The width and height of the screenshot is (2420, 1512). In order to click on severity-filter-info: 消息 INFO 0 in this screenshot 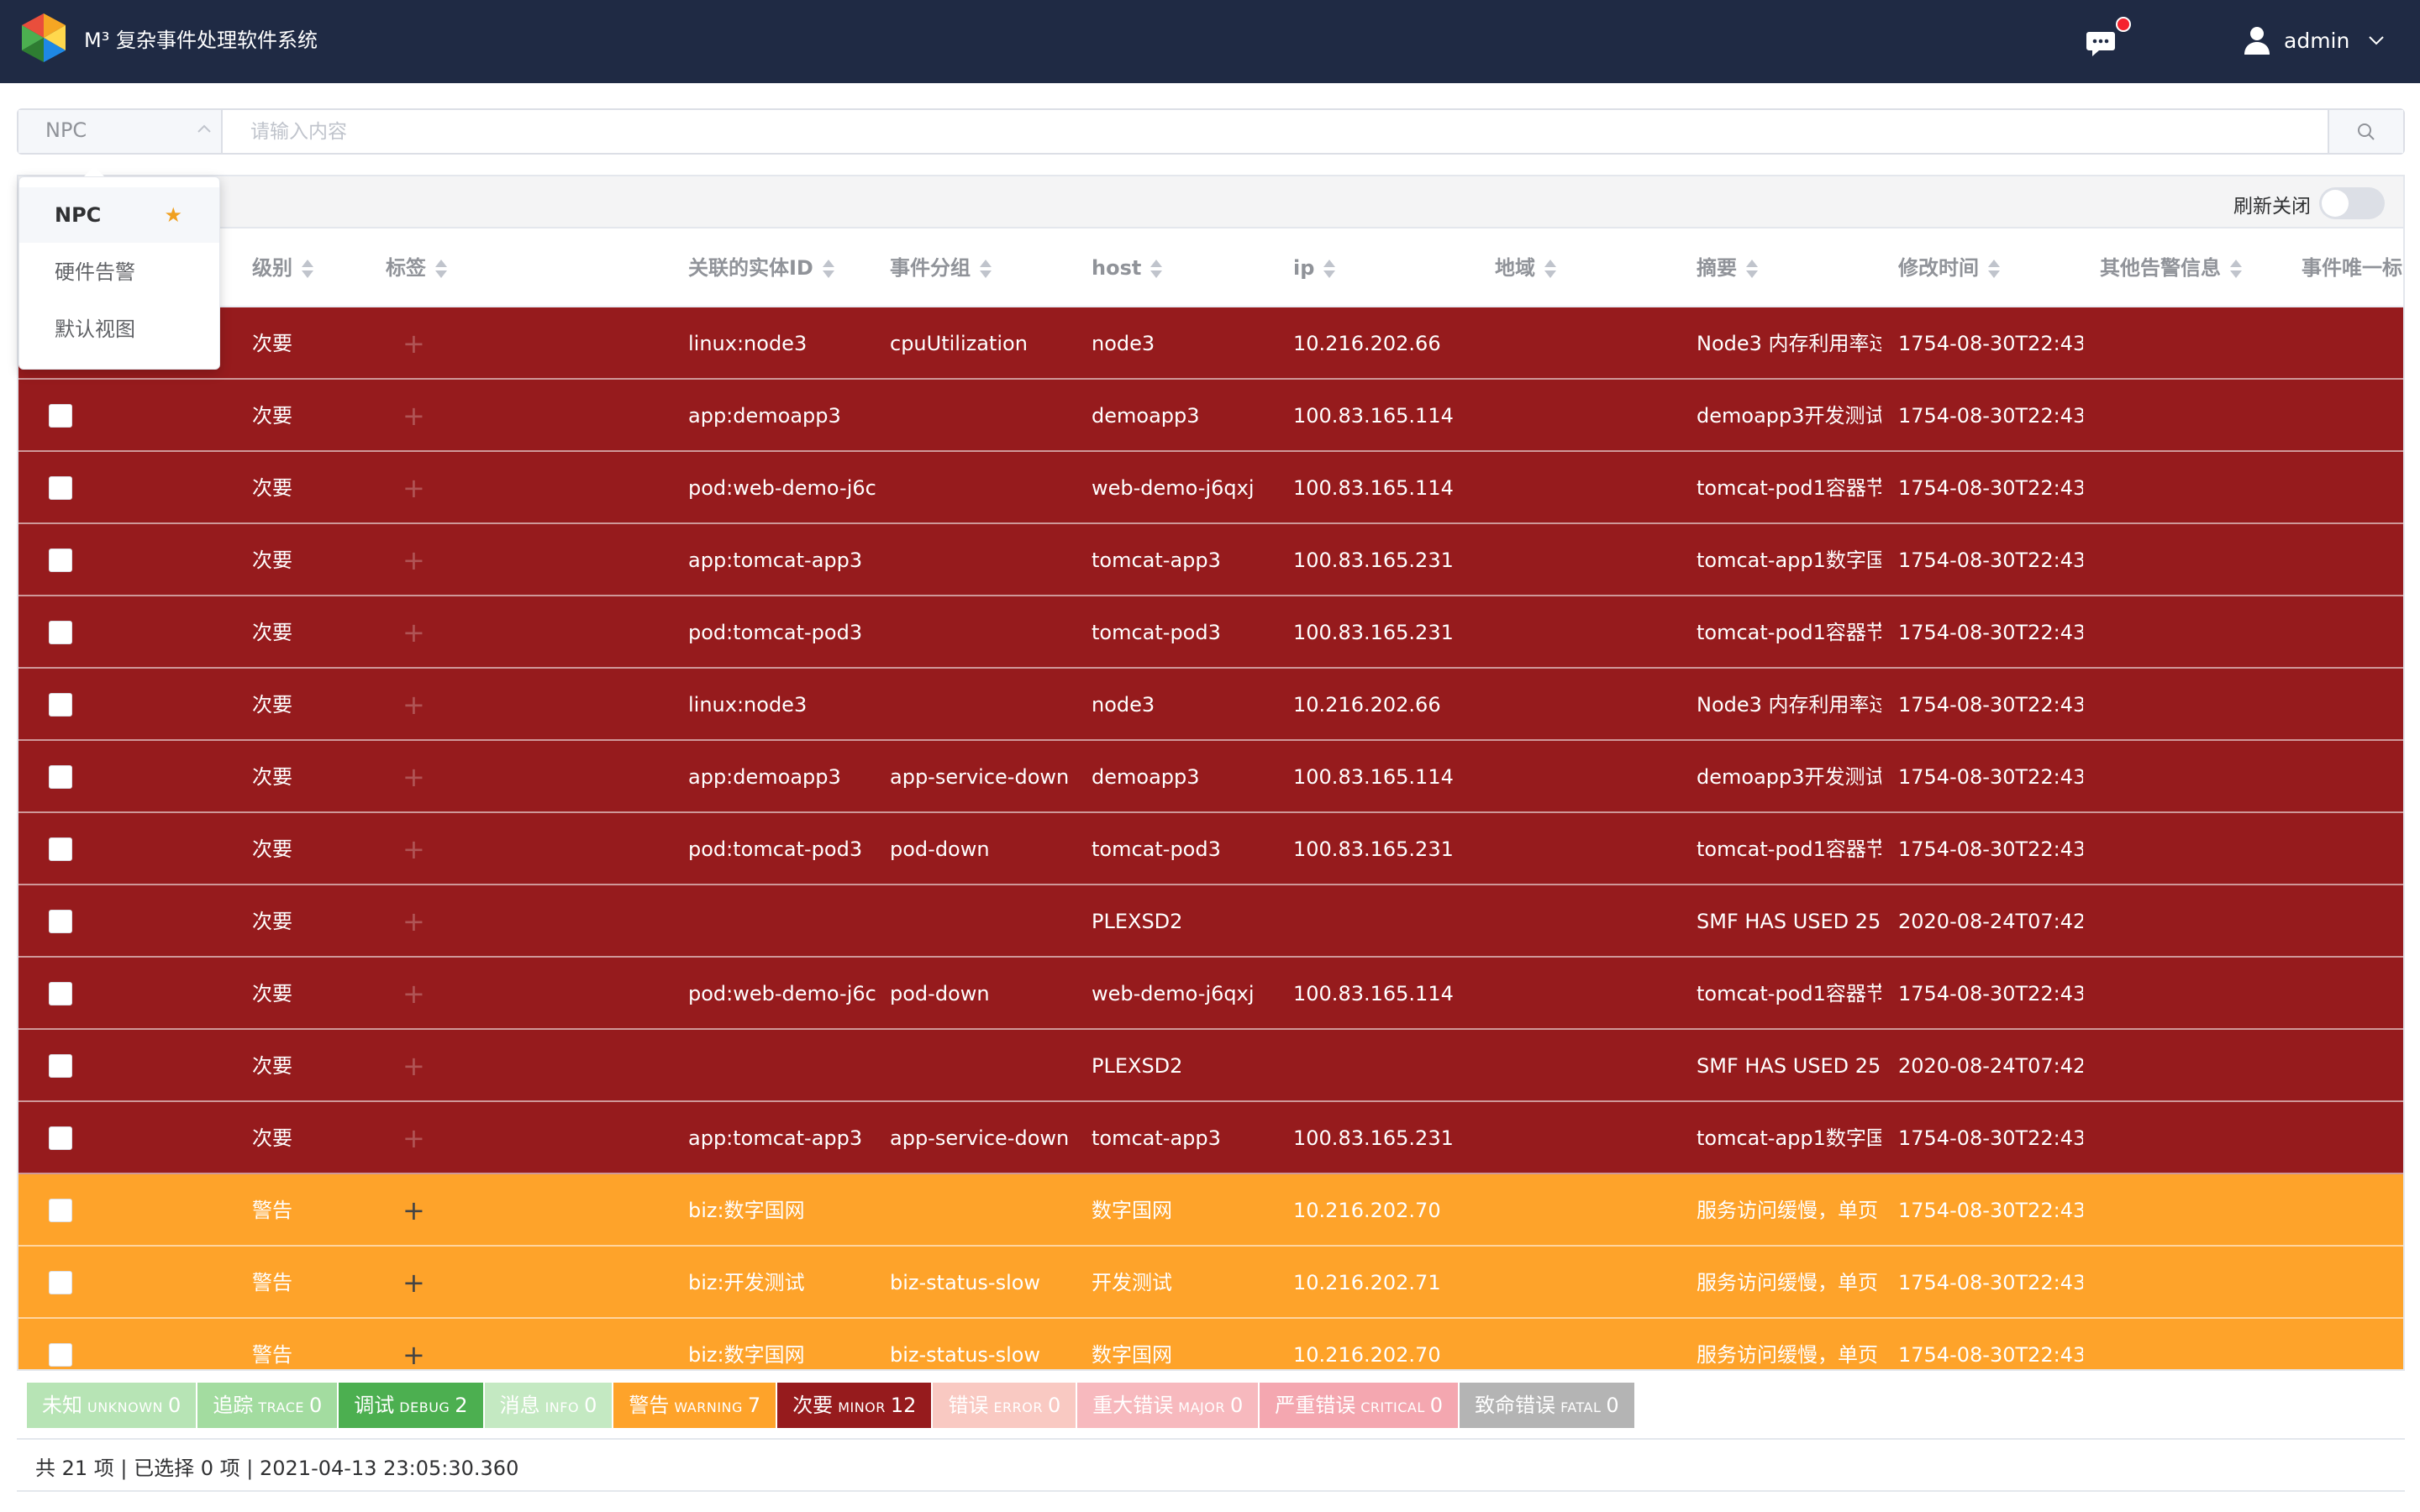, I will do `click(548, 1405)`.